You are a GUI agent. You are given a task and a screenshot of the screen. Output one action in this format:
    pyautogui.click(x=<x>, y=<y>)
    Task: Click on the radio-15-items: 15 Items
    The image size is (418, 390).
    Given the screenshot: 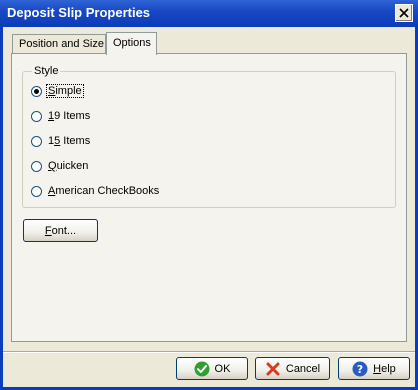 What is the action you would take?
    pyautogui.click(x=61, y=141)
    